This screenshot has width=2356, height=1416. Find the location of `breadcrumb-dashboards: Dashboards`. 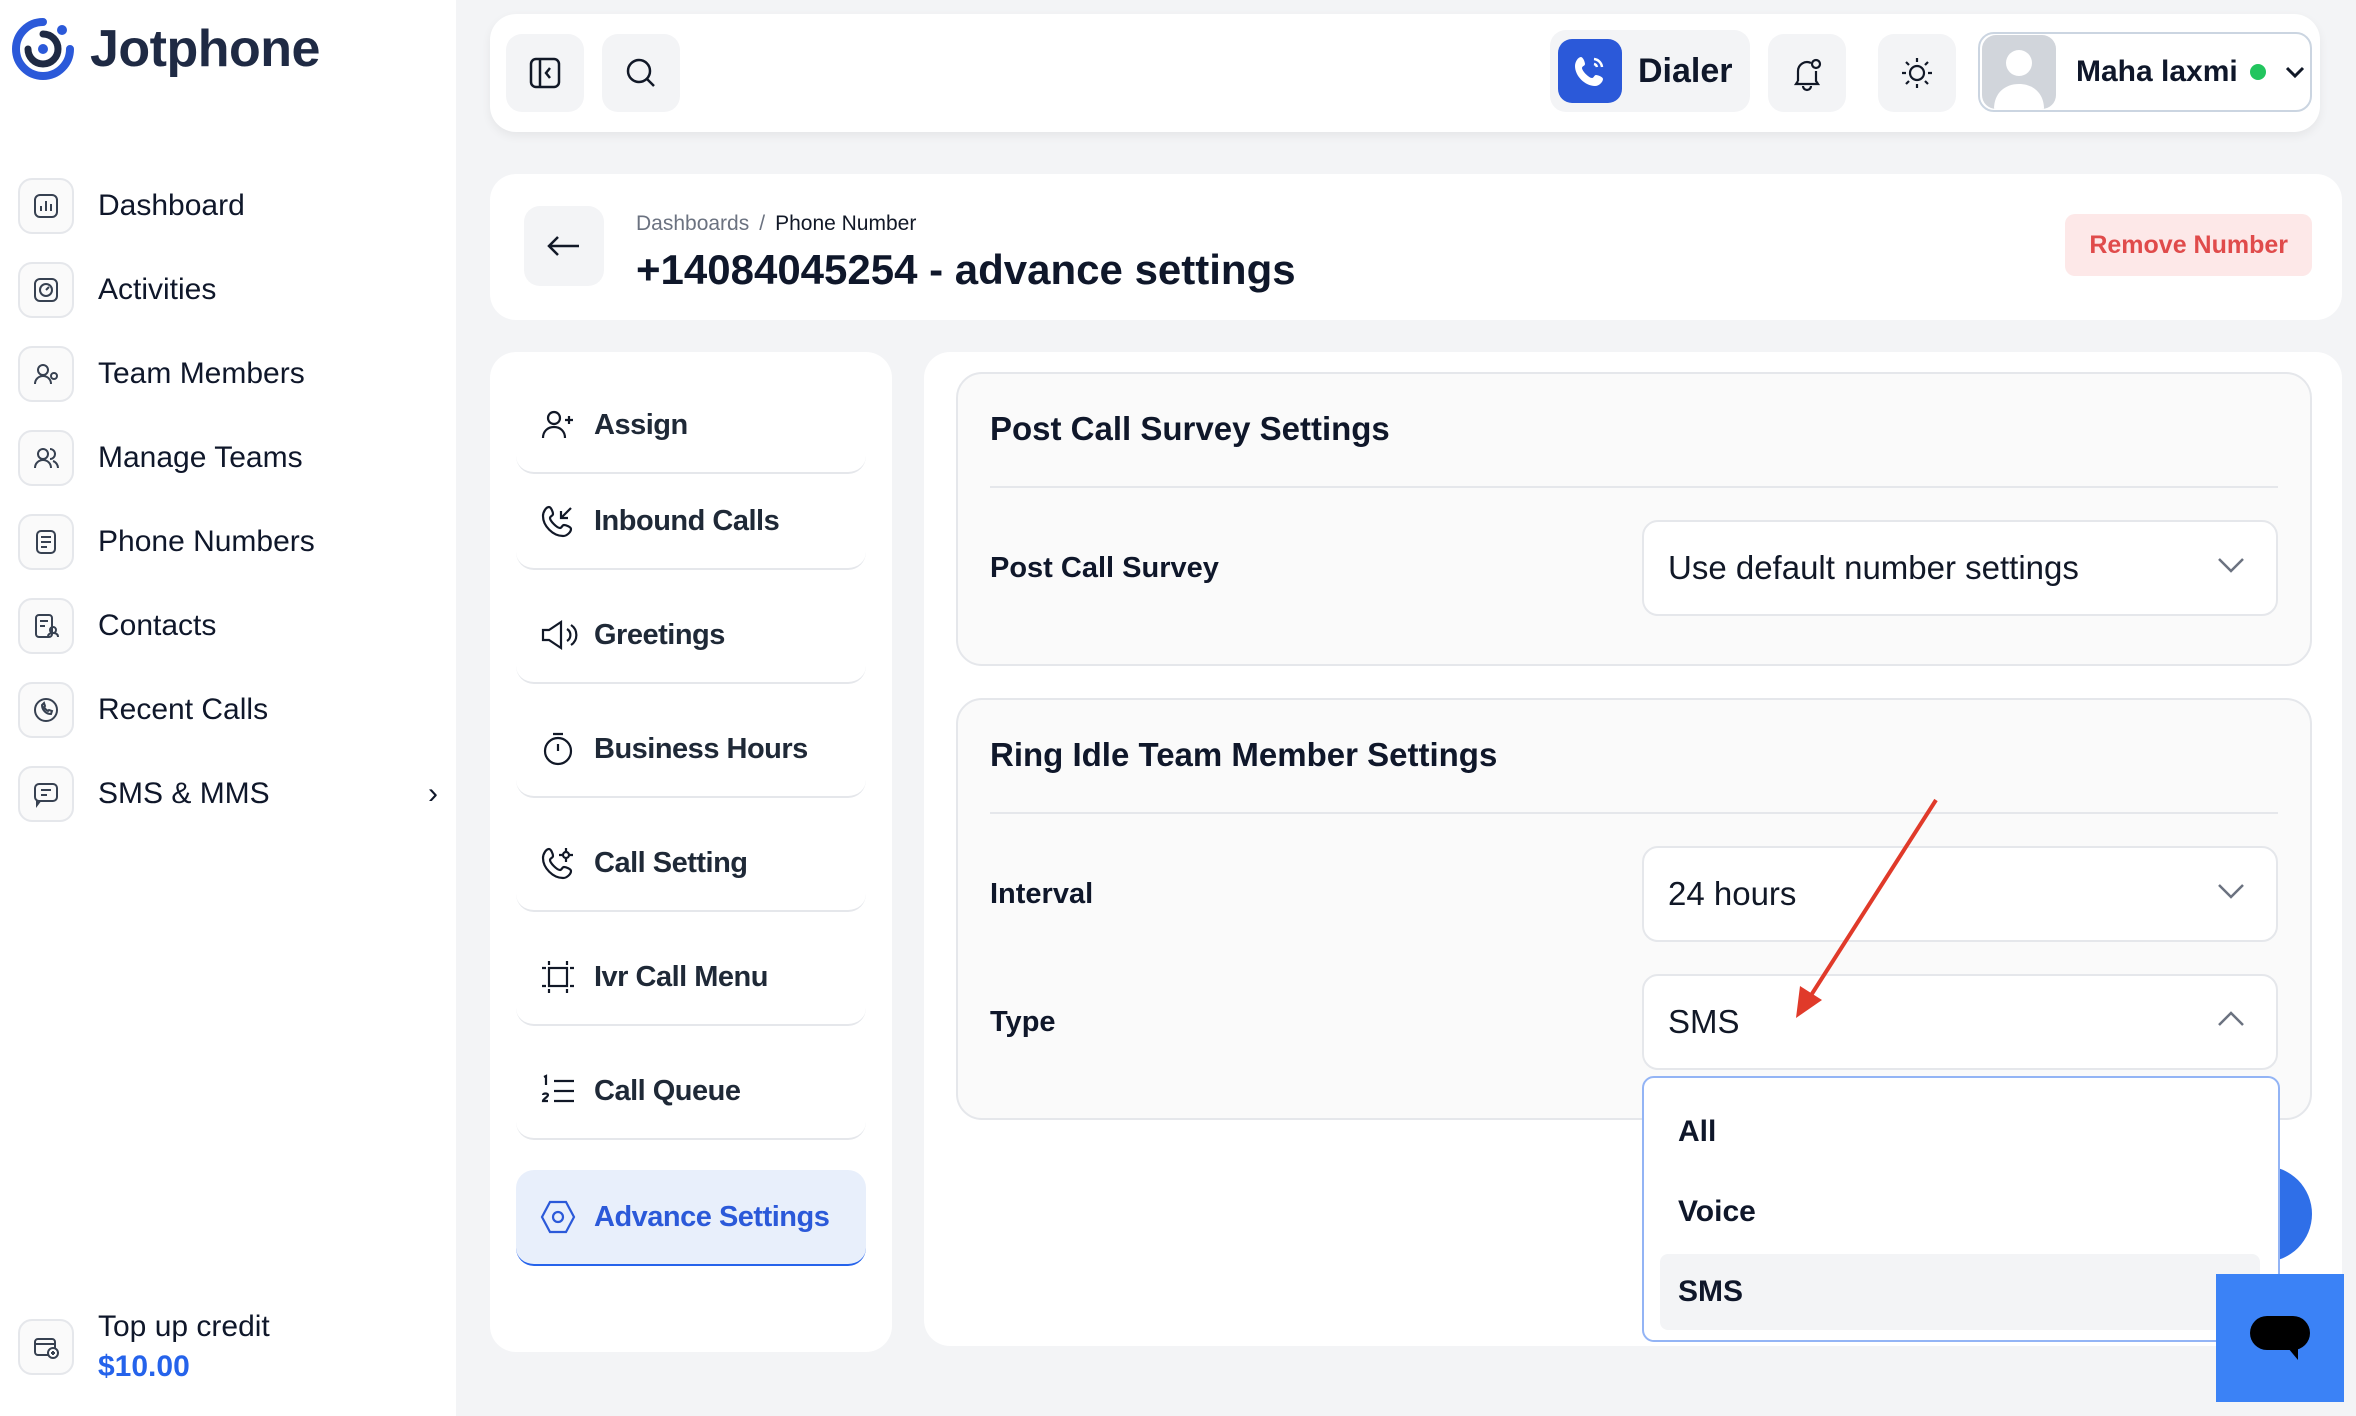

breadcrumb-dashboards: Dashboards is located at coordinates (692, 224).